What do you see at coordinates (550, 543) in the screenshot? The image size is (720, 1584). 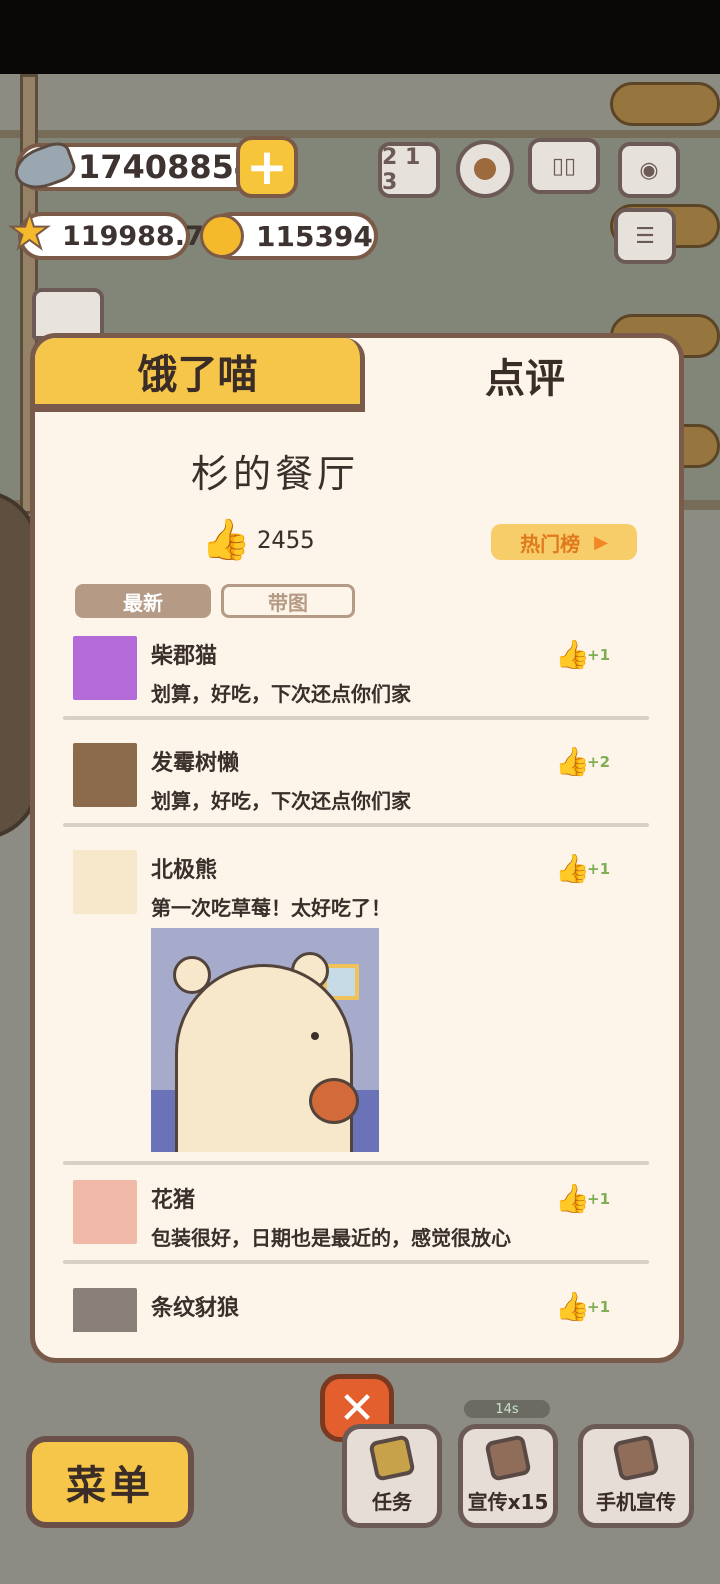 I see `hot-list-label: 热门榜` at bounding box center [550, 543].